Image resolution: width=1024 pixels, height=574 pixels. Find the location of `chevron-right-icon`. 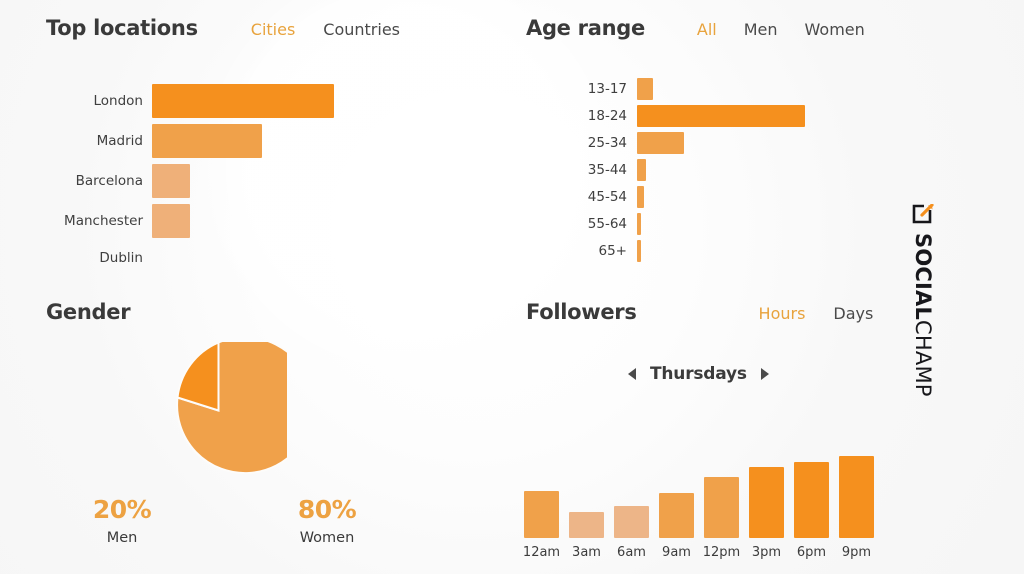

chevron-right-icon is located at coordinates (764, 374).